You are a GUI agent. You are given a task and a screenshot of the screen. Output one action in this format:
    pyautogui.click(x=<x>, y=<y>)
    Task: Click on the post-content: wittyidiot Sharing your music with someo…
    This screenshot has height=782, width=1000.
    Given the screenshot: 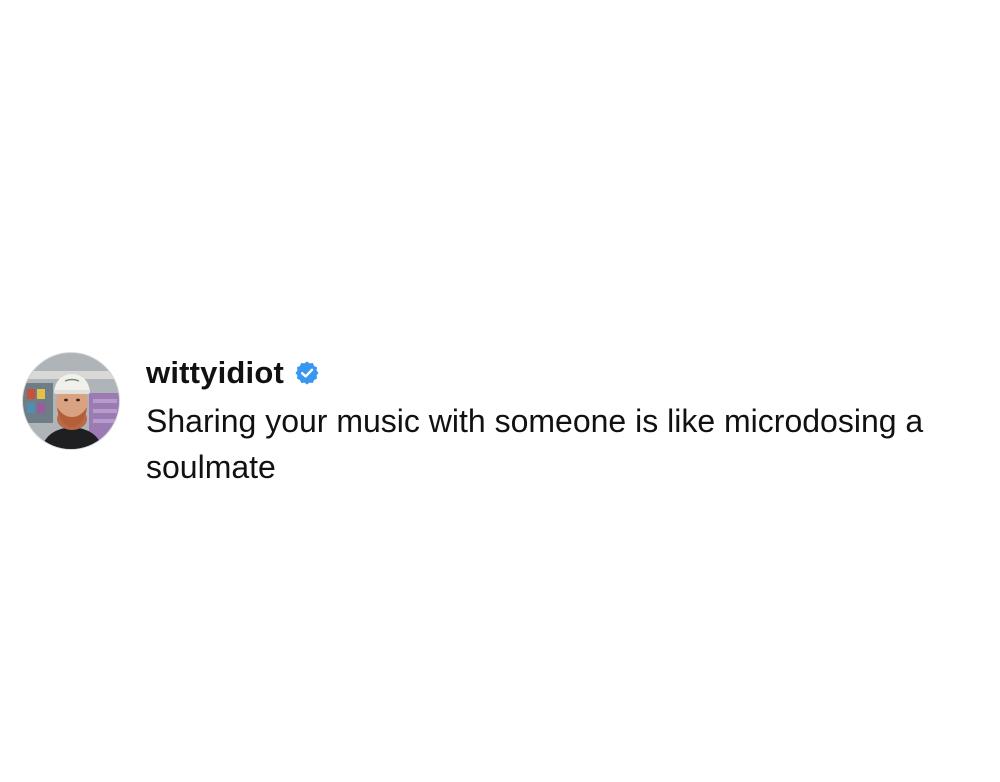 What is the action you would take?
    pyautogui.click(x=561, y=421)
    